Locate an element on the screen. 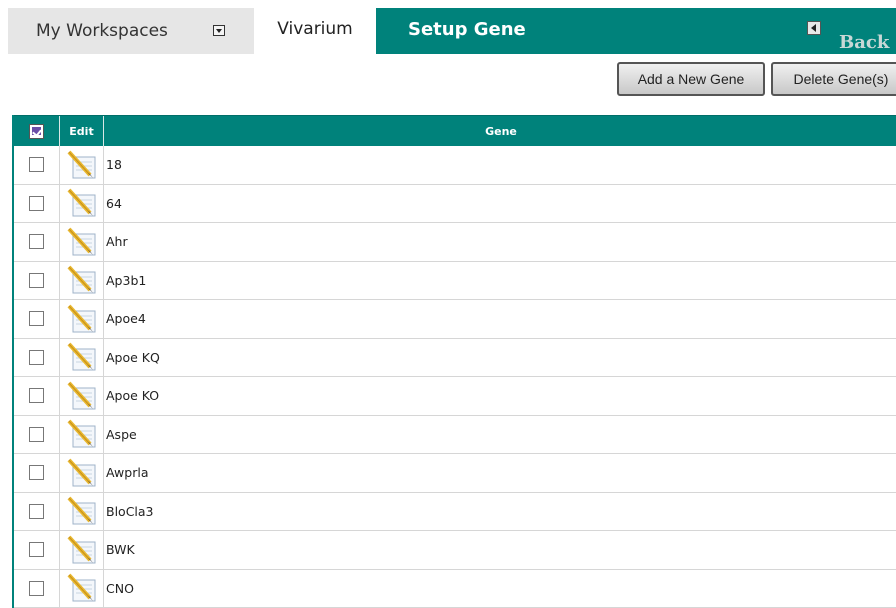  gene-header-label: Gene is located at coordinates (501, 131).